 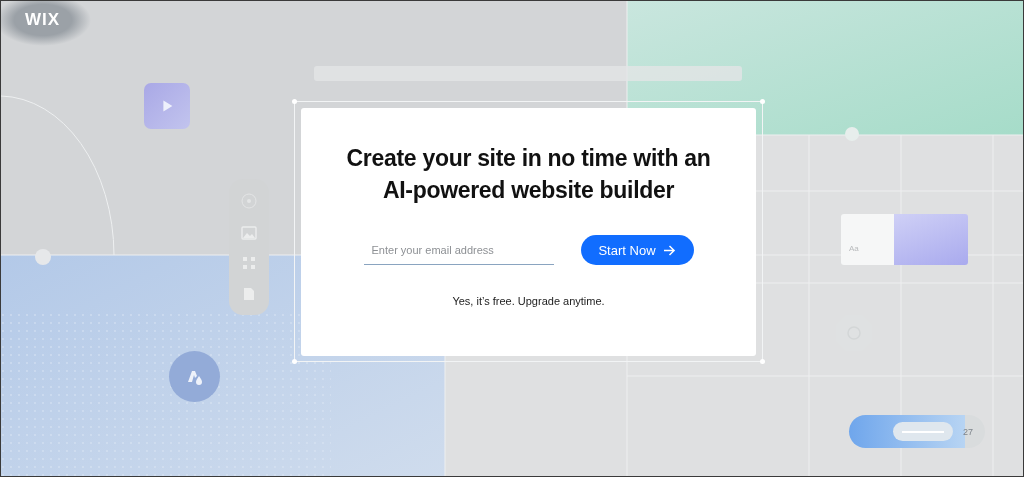 I want to click on email-field: Enter your email address, so click(x=458, y=250).